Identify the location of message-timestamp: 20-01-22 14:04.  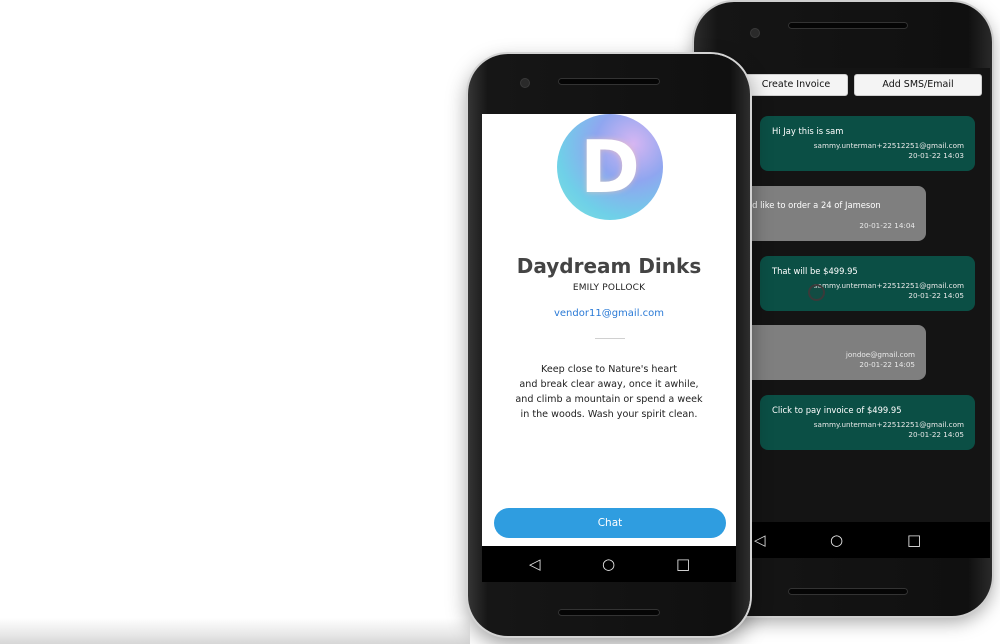
(887, 225).